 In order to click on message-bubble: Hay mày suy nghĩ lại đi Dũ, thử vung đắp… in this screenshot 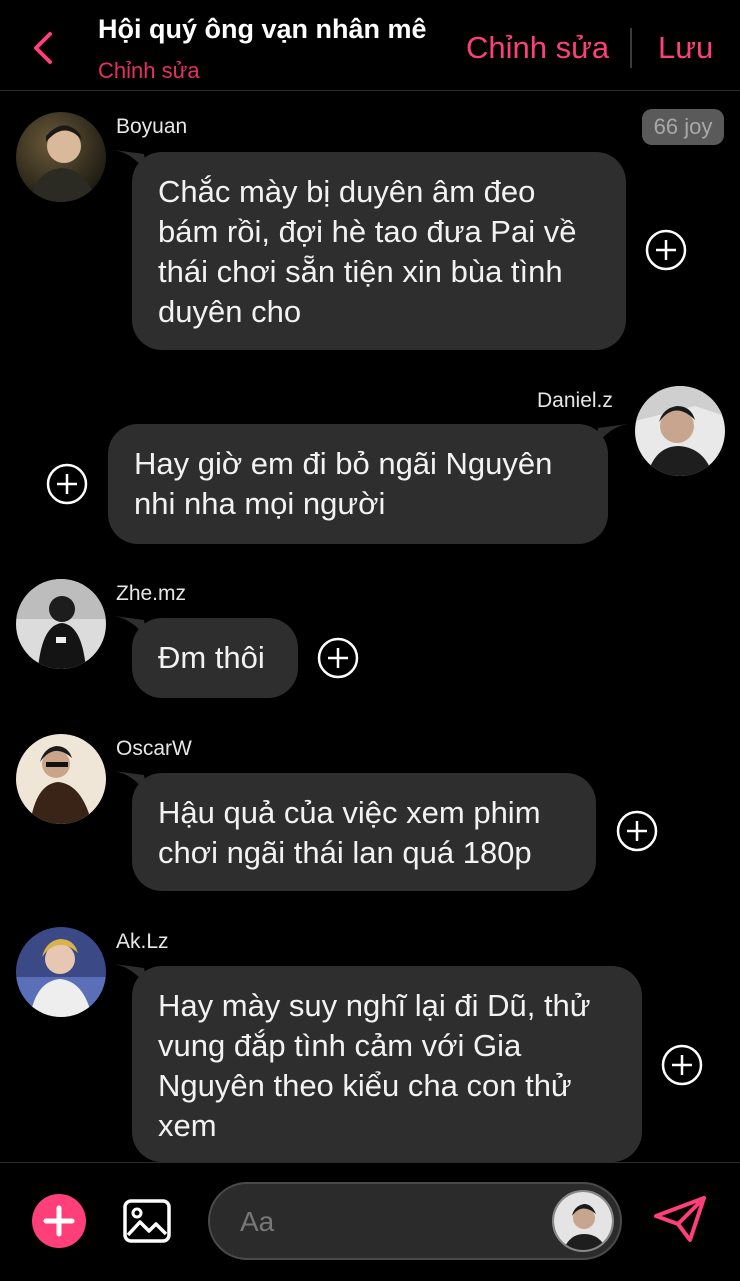, I will do `click(387, 1064)`.